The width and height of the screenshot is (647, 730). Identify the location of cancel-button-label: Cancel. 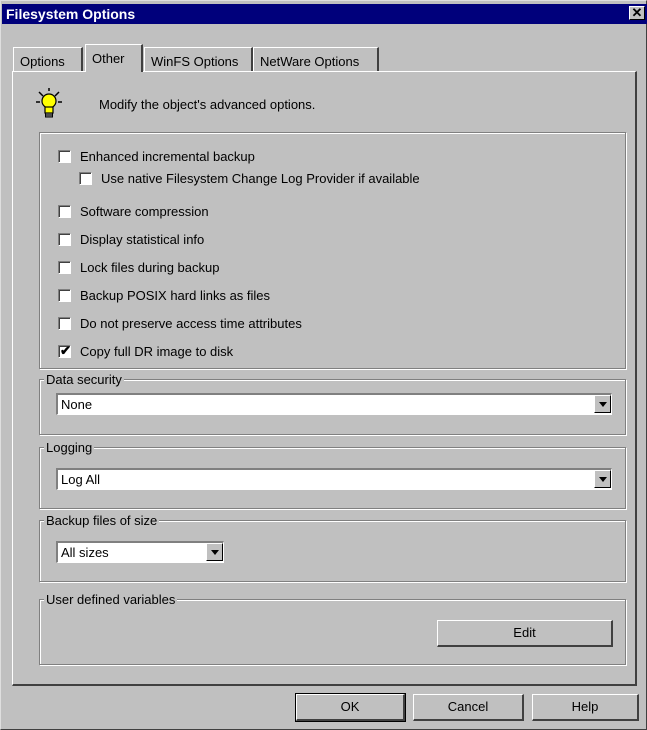
(468, 706).